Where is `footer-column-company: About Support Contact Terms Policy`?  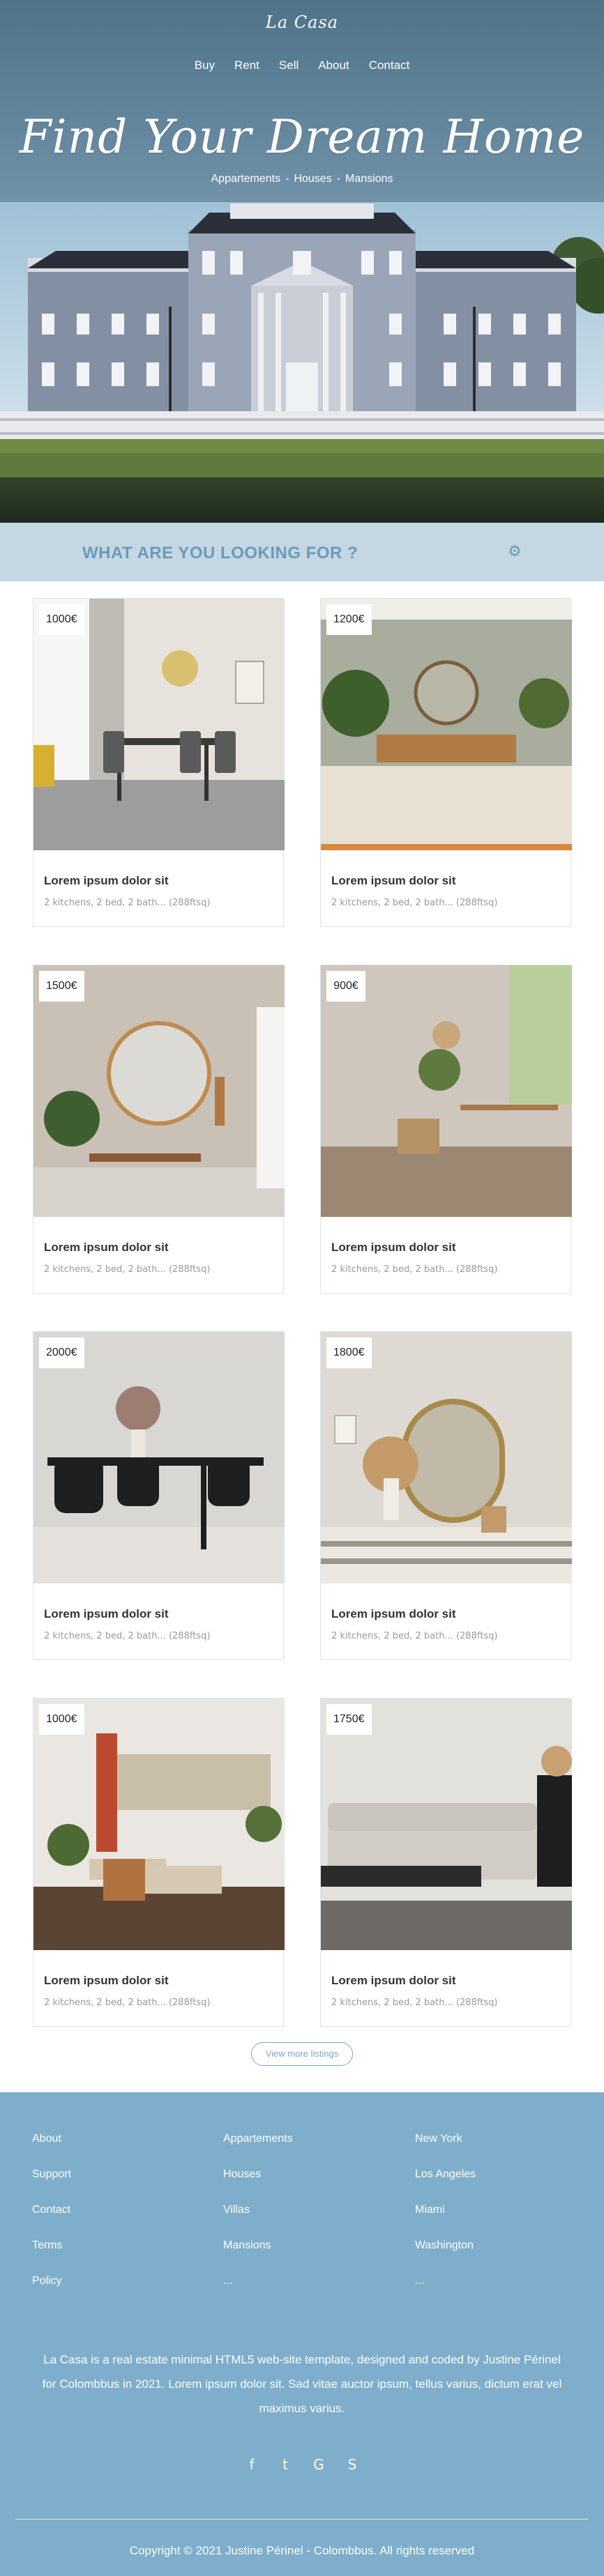 footer-column-company: About Support Contact Terms Policy is located at coordinates (52, 2221).